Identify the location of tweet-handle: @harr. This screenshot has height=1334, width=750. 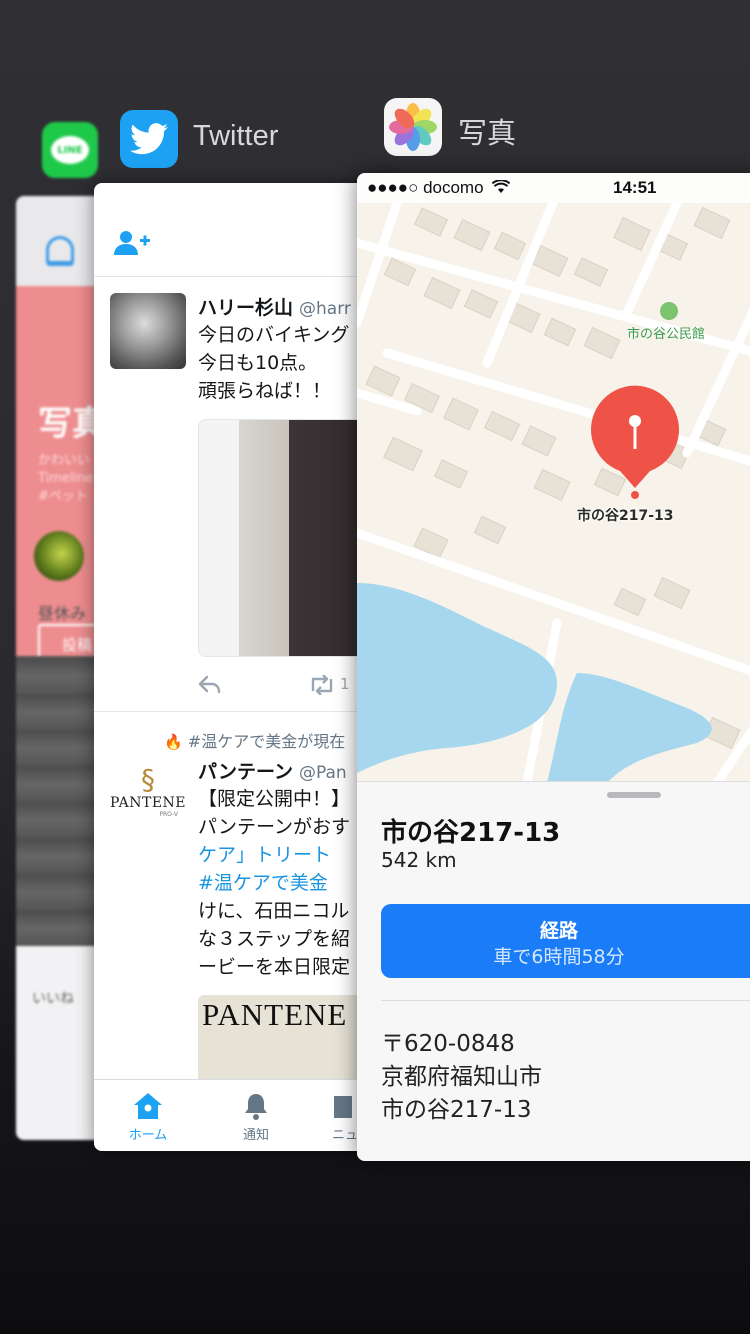
(325, 309).